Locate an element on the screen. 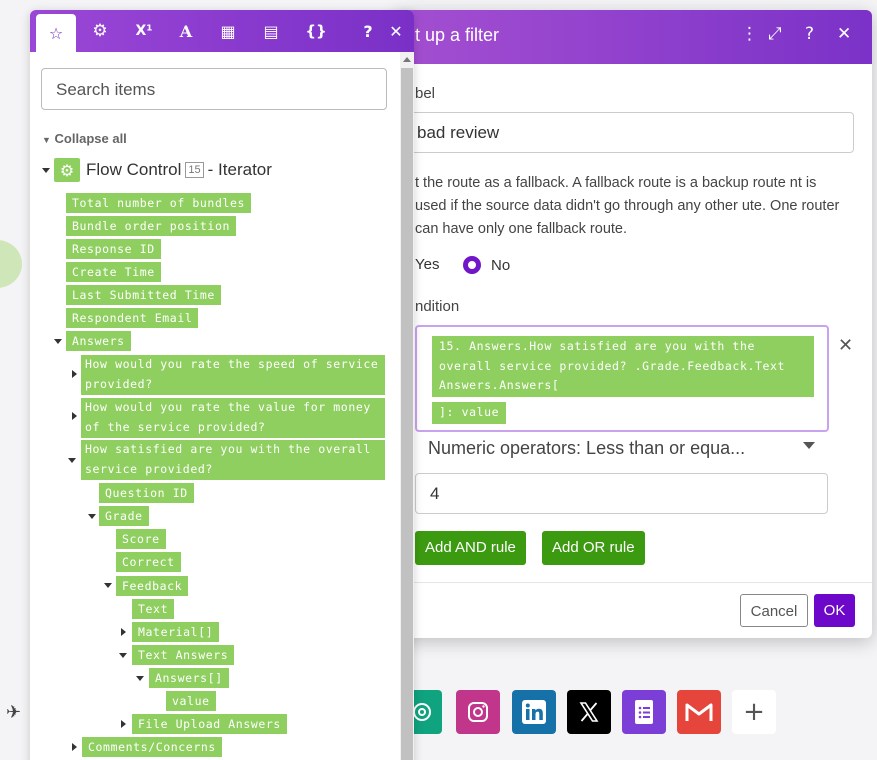 This screenshot has height=760, width=877. module-header: ⚙ Flow Control 15 - Iterator is located at coordinates (163, 170).